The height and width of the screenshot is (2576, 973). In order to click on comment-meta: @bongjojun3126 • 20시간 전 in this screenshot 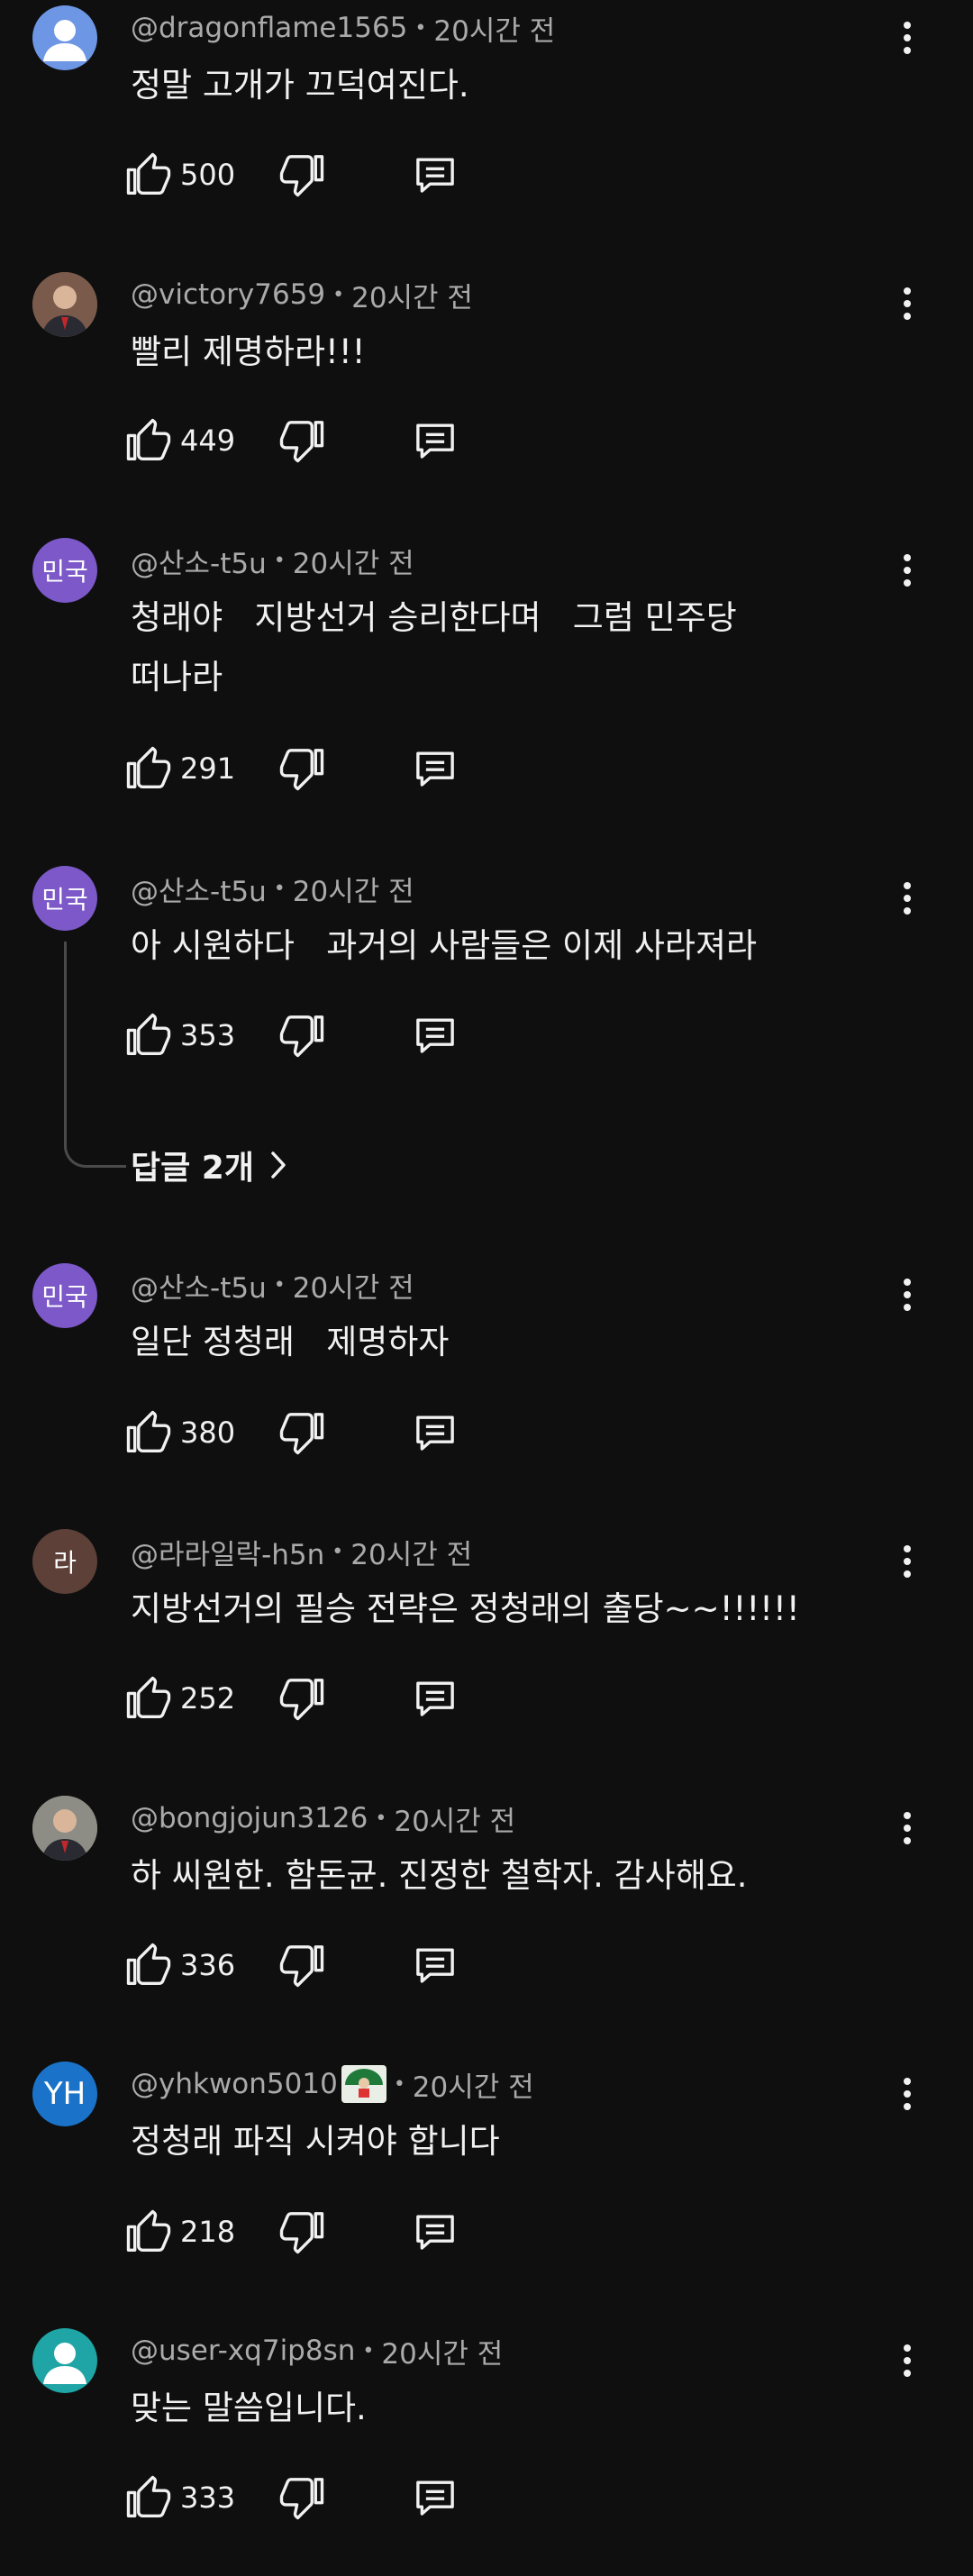, I will do `click(323, 1819)`.